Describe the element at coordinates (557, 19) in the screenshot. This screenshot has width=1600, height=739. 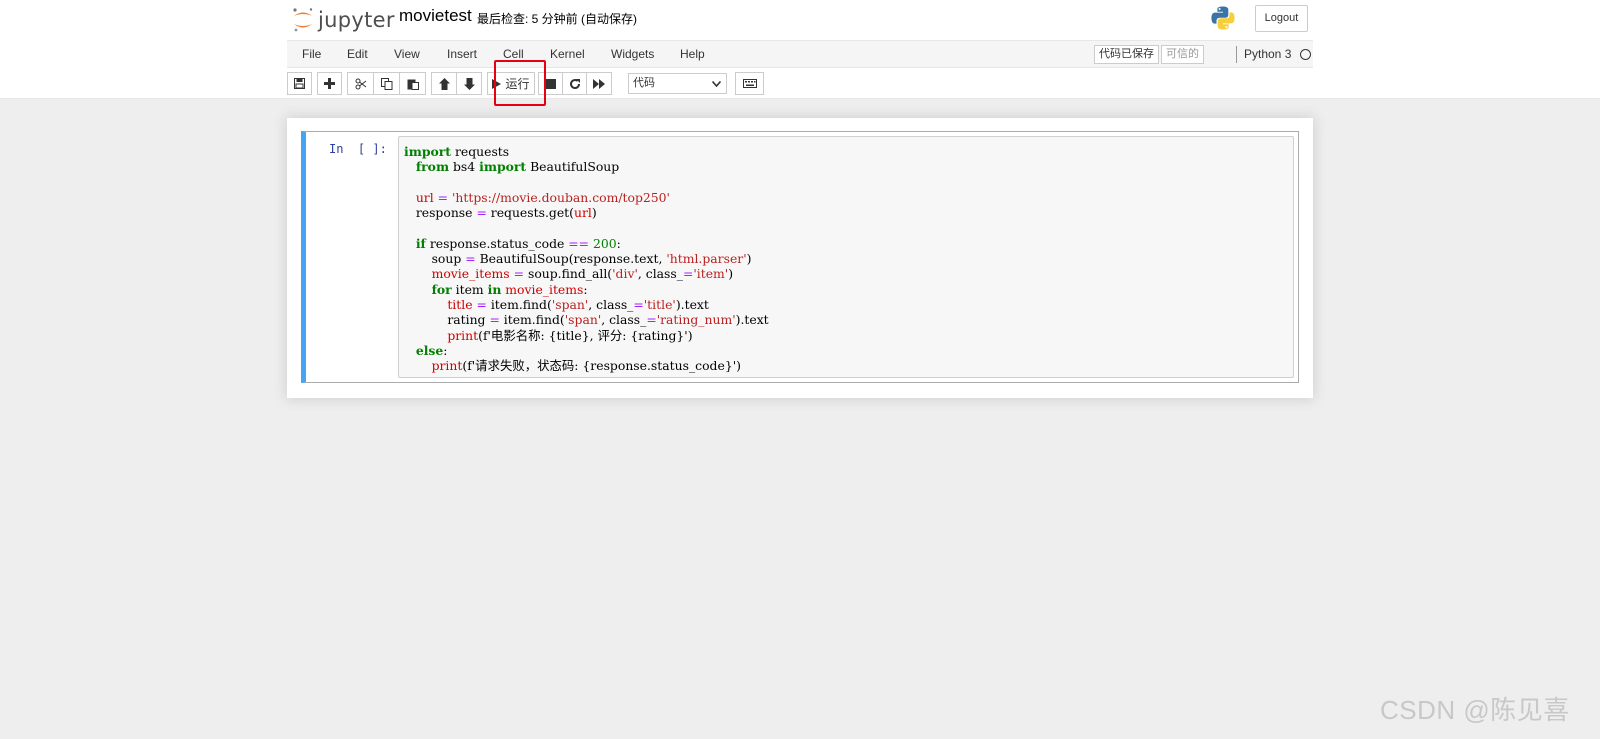
I see `checkpoint-status: 最后检查: 5 分钟前 (自动保存)` at that location.